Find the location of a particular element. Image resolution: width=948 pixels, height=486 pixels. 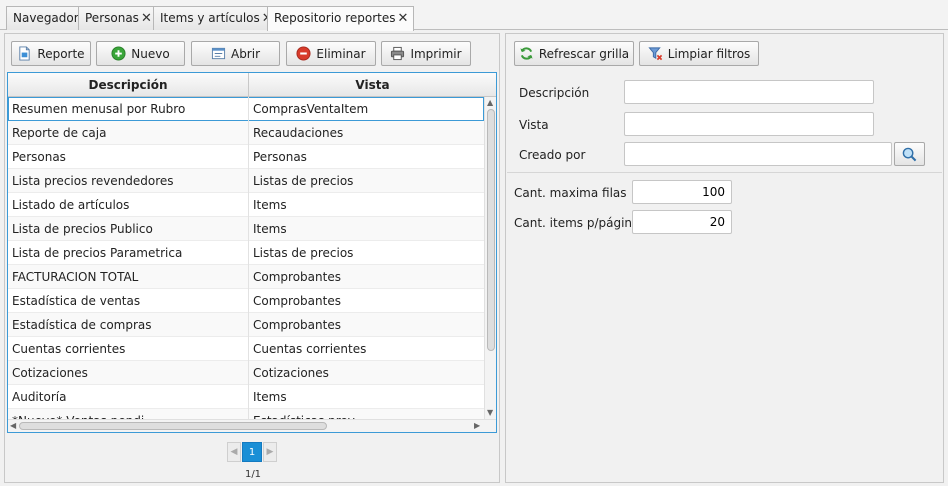

limpiar-filtros-button: Limpiar filtros is located at coordinates (699, 53).